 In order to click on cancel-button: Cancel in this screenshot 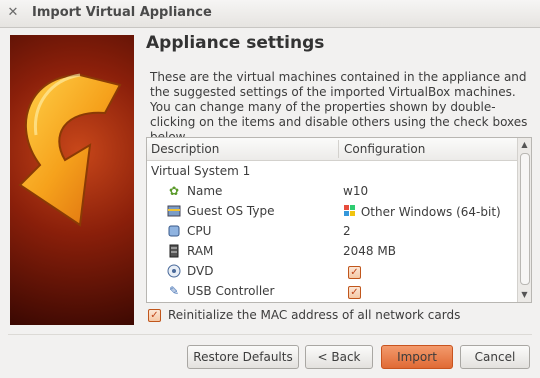, I will do `click(495, 357)`.